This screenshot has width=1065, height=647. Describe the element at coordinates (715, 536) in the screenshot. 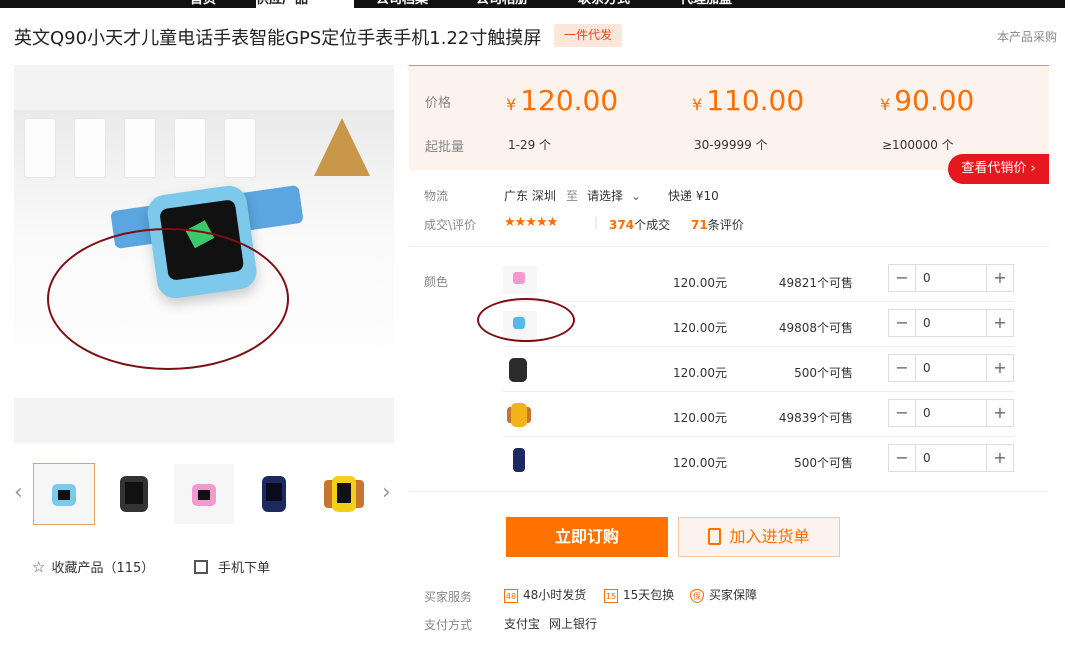

I see `clipboard-icon` at that location.